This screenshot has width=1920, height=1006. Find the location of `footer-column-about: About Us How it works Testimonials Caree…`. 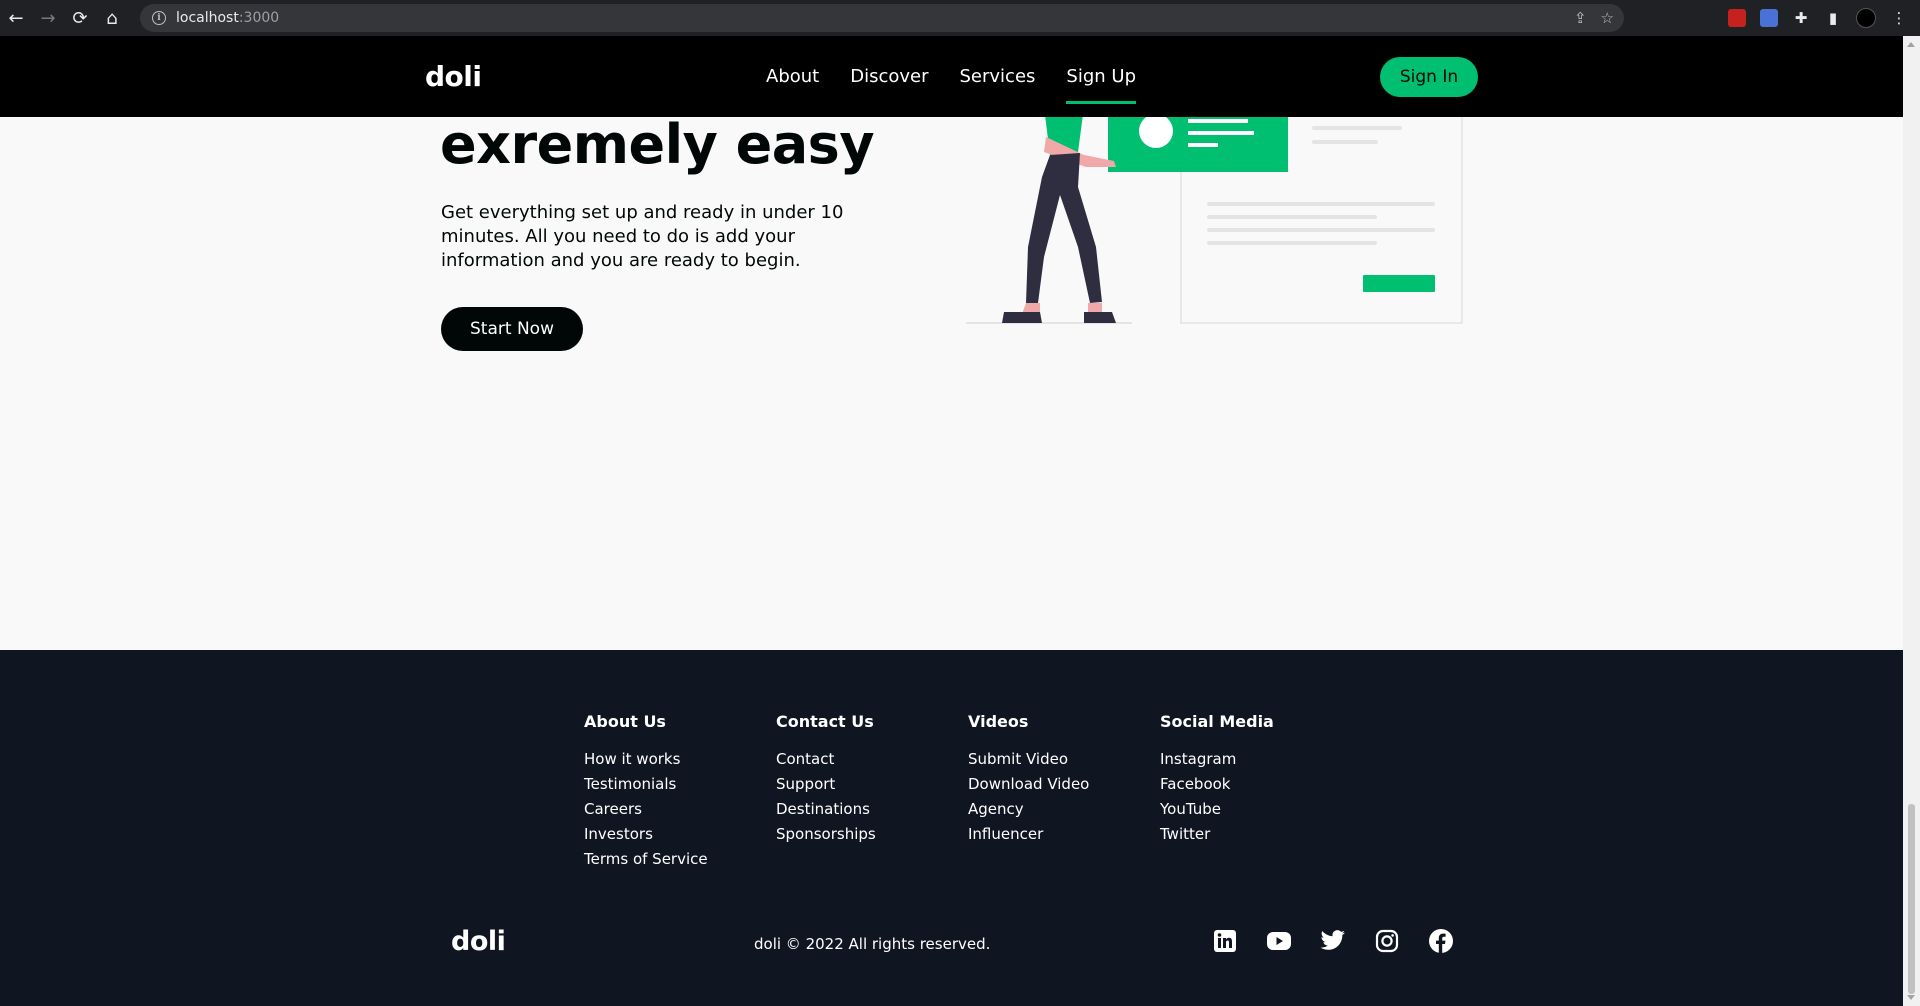

footer-column-about: About Us How it works Testimonials Caree… is located at coordinates (680, 792).